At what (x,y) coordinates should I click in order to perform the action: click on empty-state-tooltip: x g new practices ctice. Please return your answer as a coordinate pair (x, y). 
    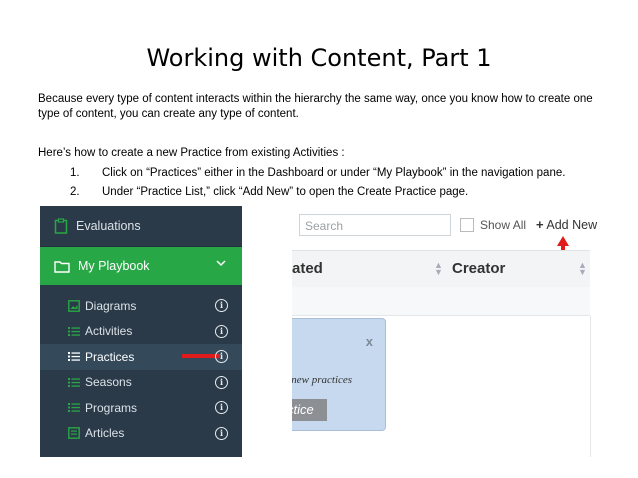
    Looking at the image, I should click on (339, 374).